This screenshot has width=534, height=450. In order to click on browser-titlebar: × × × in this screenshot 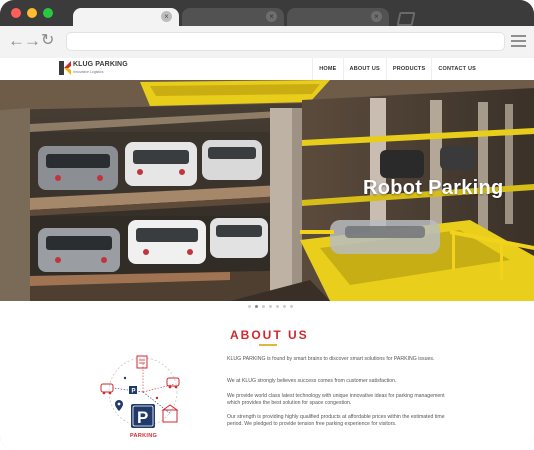, I will do `click(267, 13)`.